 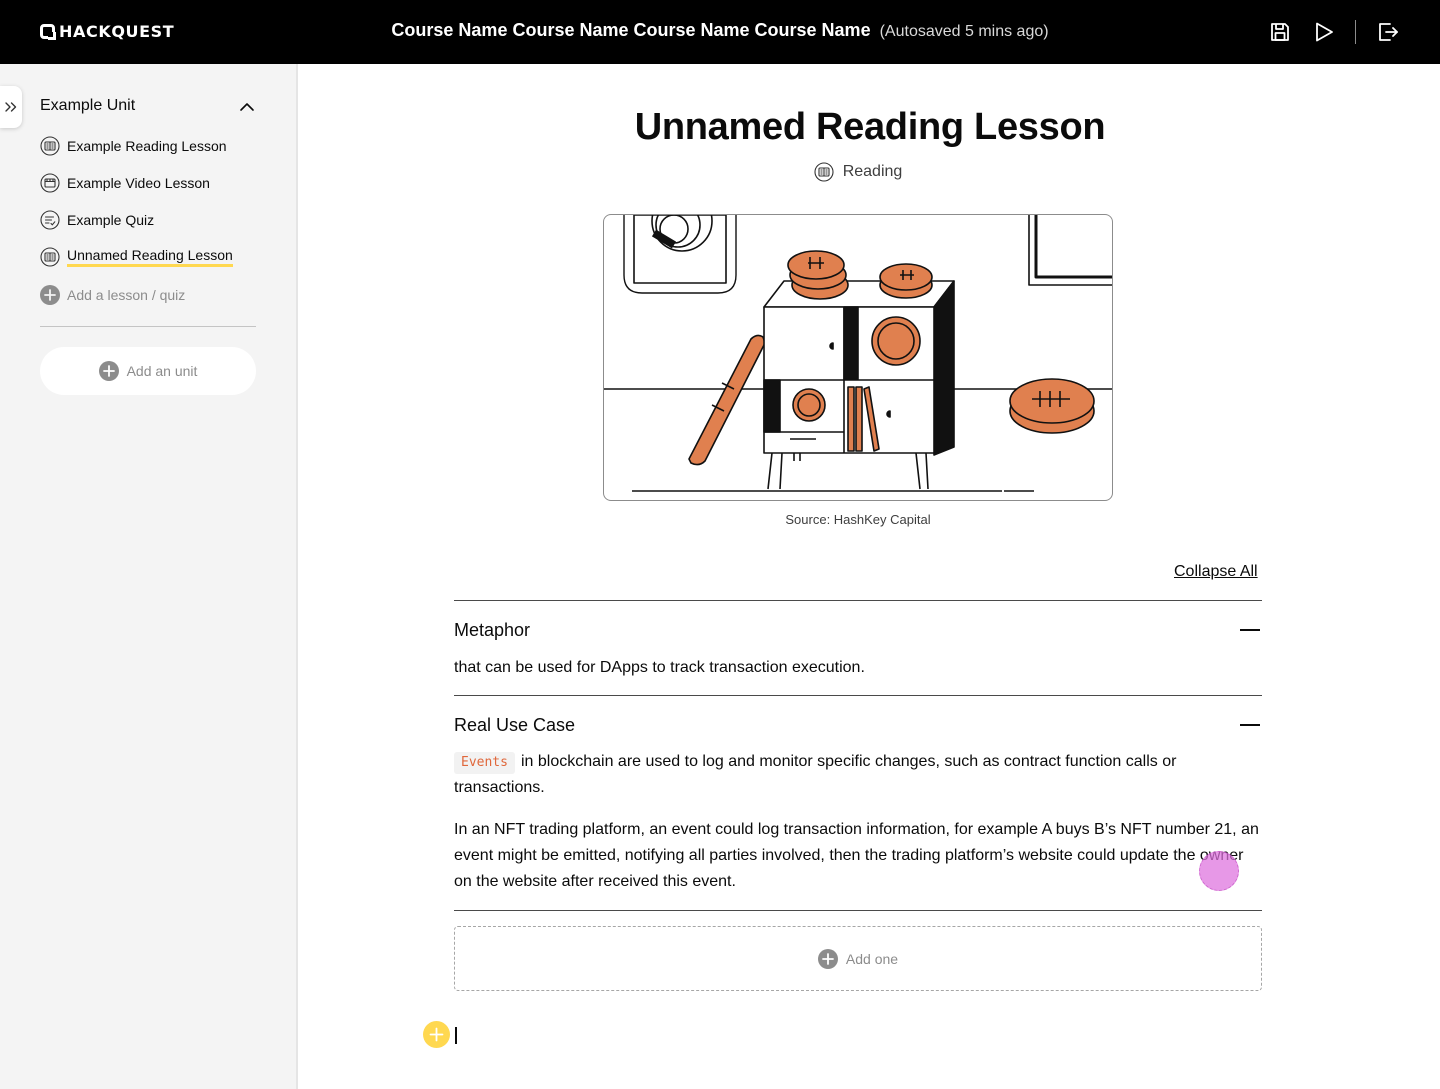 What do you see at coordinates (872, 958) in the screenshot?
I see `add-one-label: Add one` at bounding box center [872, 958].